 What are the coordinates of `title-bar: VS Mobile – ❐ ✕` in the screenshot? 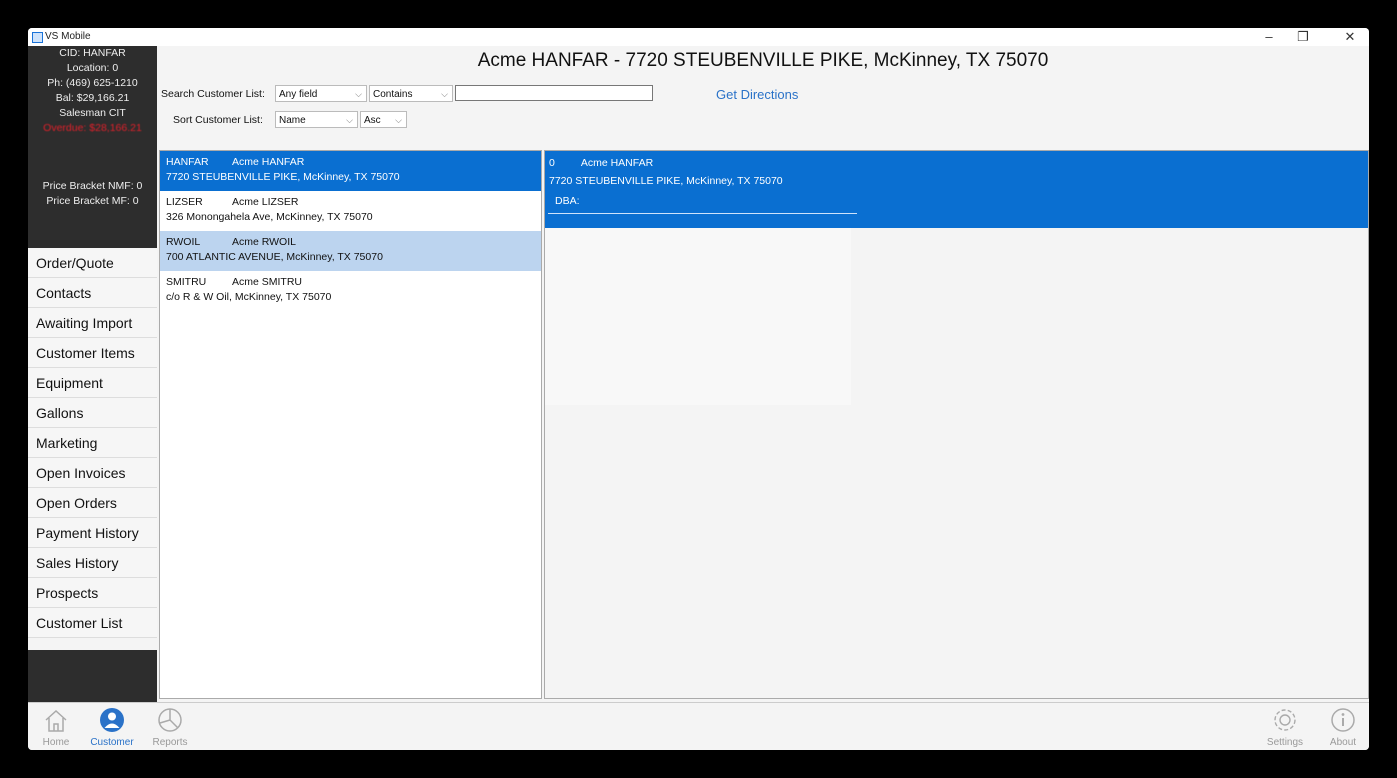 It's located at (698, 37).